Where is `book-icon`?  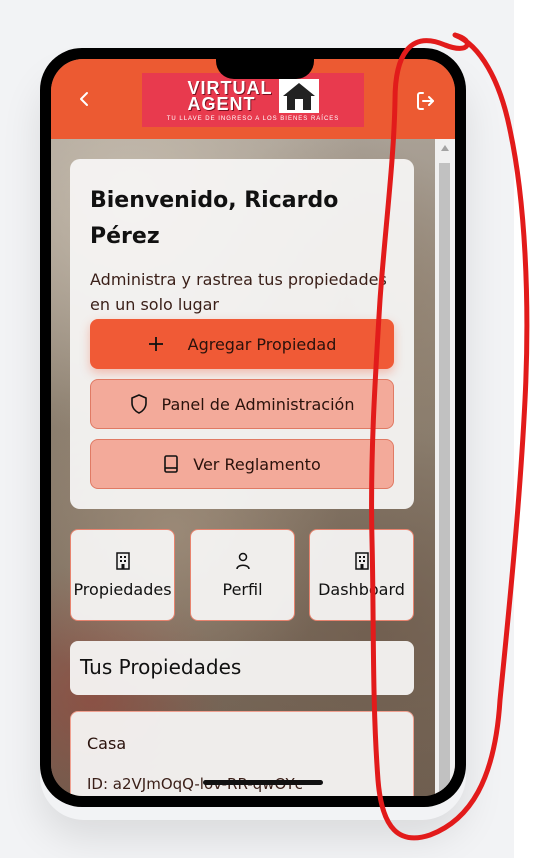 book-icon is located at coordinates (171, 464).